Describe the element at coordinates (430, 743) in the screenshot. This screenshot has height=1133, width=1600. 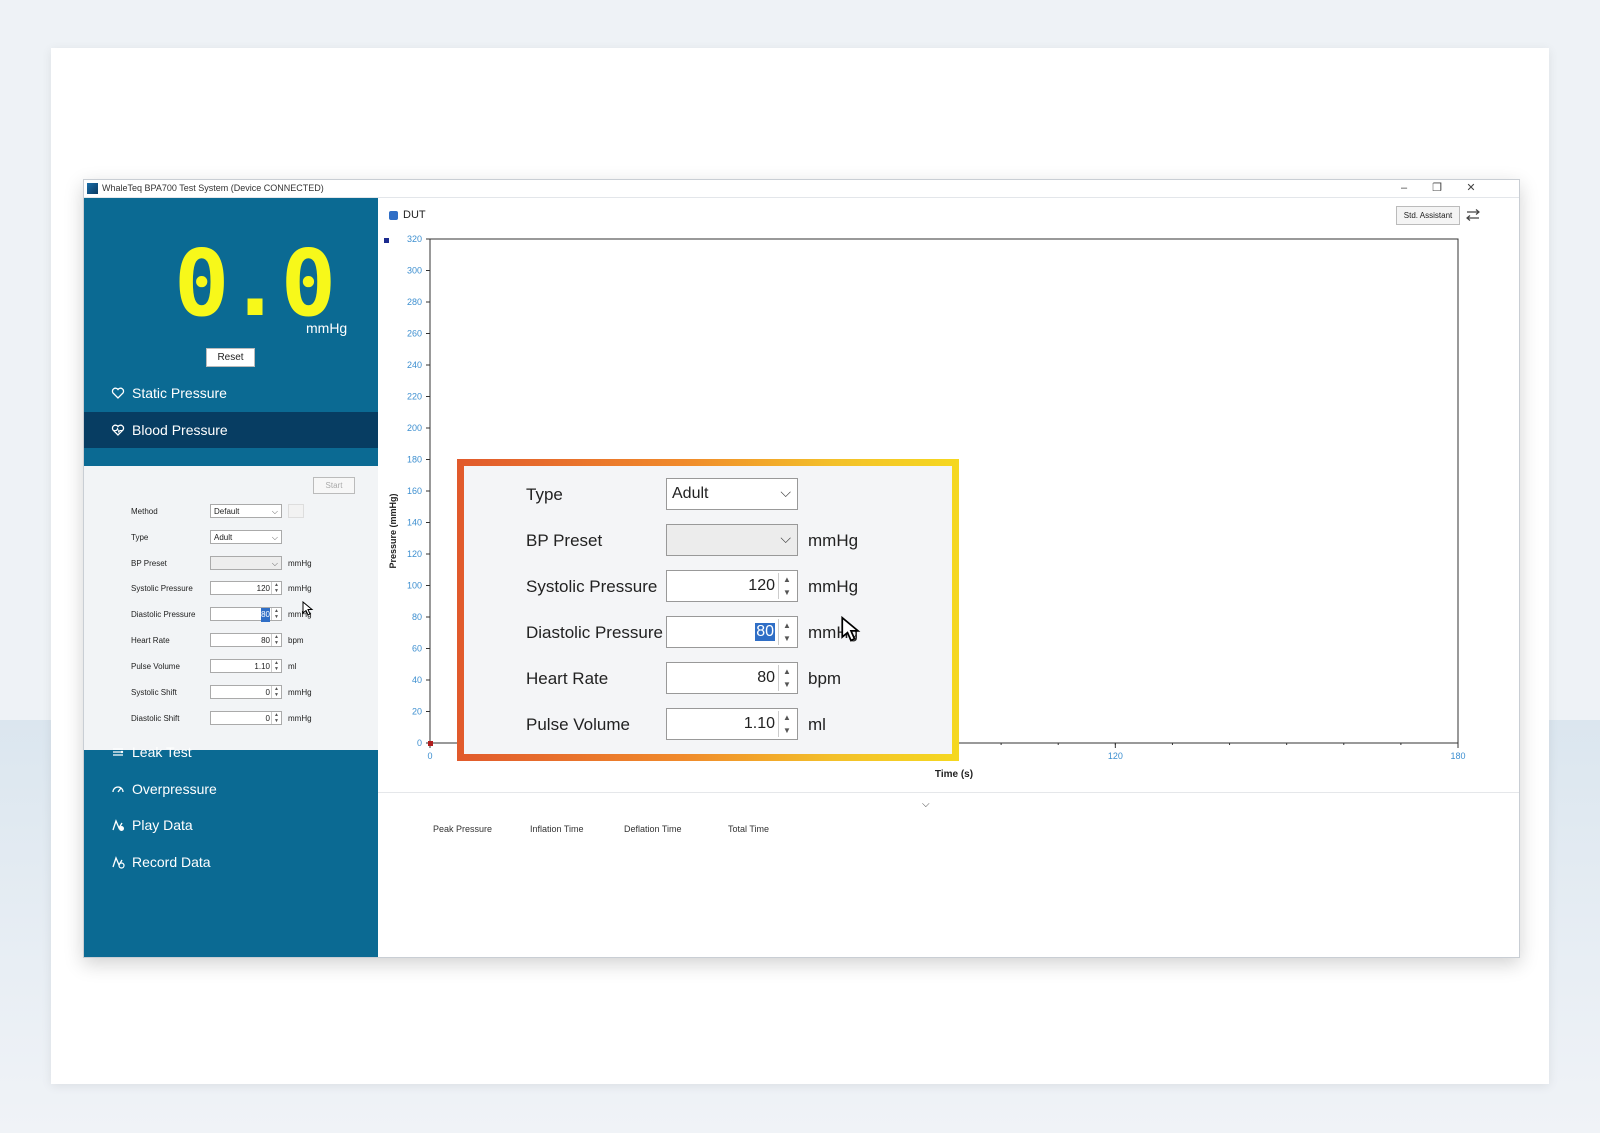
I see `origin-marker` at that location.